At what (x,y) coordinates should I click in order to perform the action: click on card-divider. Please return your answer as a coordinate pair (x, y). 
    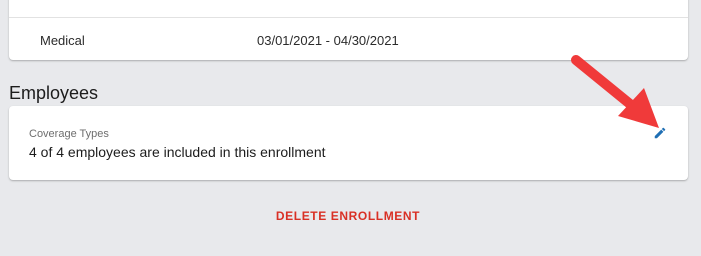
    Looking at the image, I should click on (348, 17).